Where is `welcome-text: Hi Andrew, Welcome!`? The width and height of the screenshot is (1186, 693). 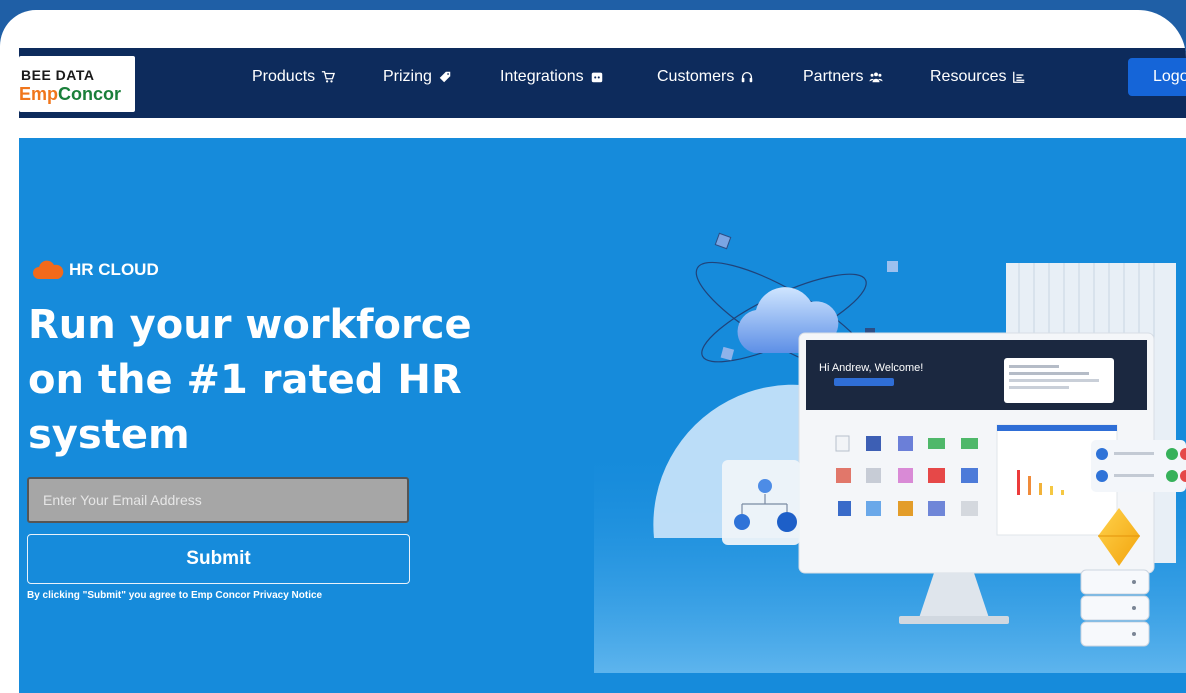
welcome-text: Hi Andrew, Welcome! is located at coordinates (871, 368).